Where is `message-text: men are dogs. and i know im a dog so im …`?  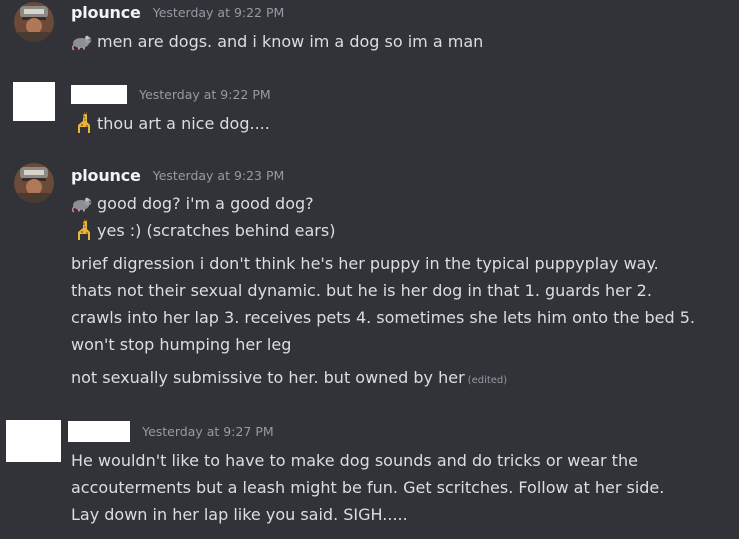 message-text: men are dogs. and i know im a dog so im … is located at coordinates (290, 41).